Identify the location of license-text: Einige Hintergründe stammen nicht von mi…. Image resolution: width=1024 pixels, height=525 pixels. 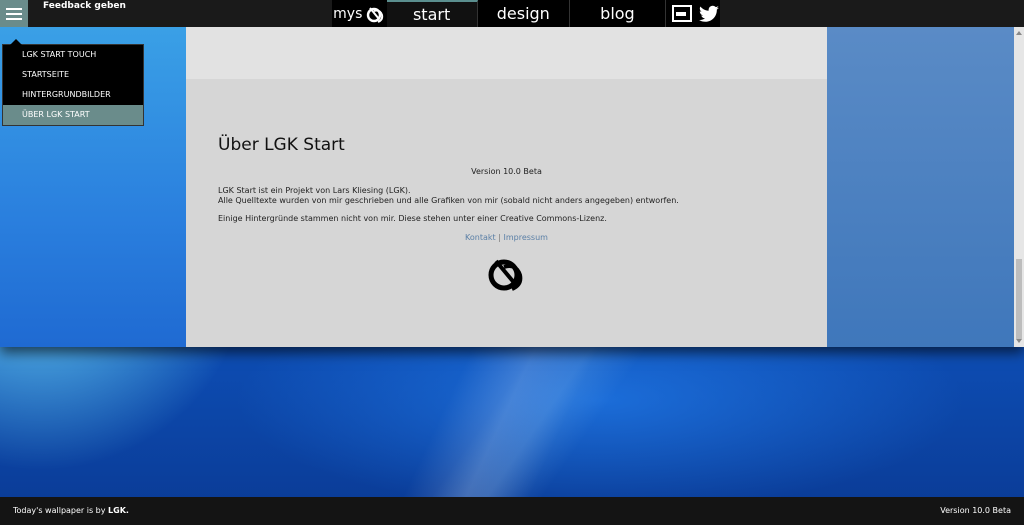
(412, 218).